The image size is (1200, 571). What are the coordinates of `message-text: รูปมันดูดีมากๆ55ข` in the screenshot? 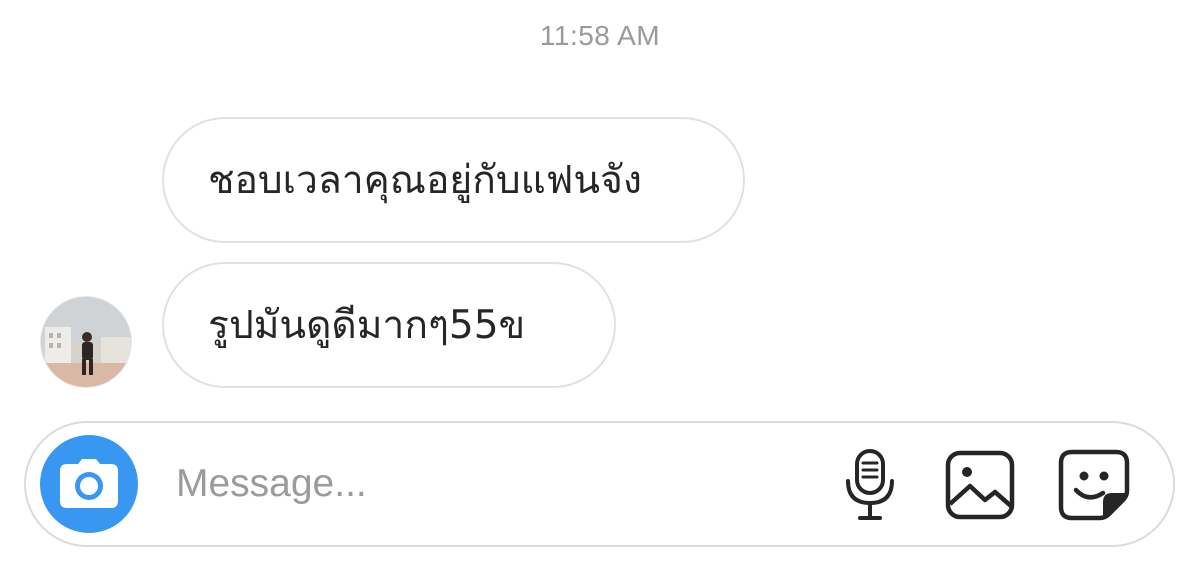 It's located at (367, 325).